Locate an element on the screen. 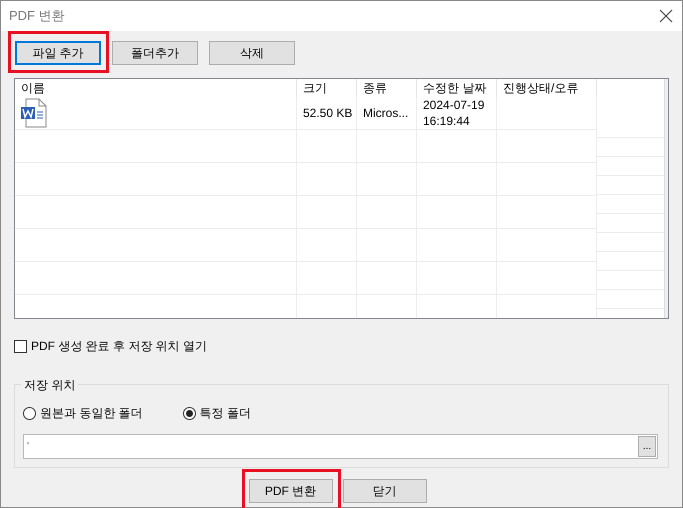 The height and width of the screenshot is (508, 683). column-header: 종류 is located at coordinates (387, 88).